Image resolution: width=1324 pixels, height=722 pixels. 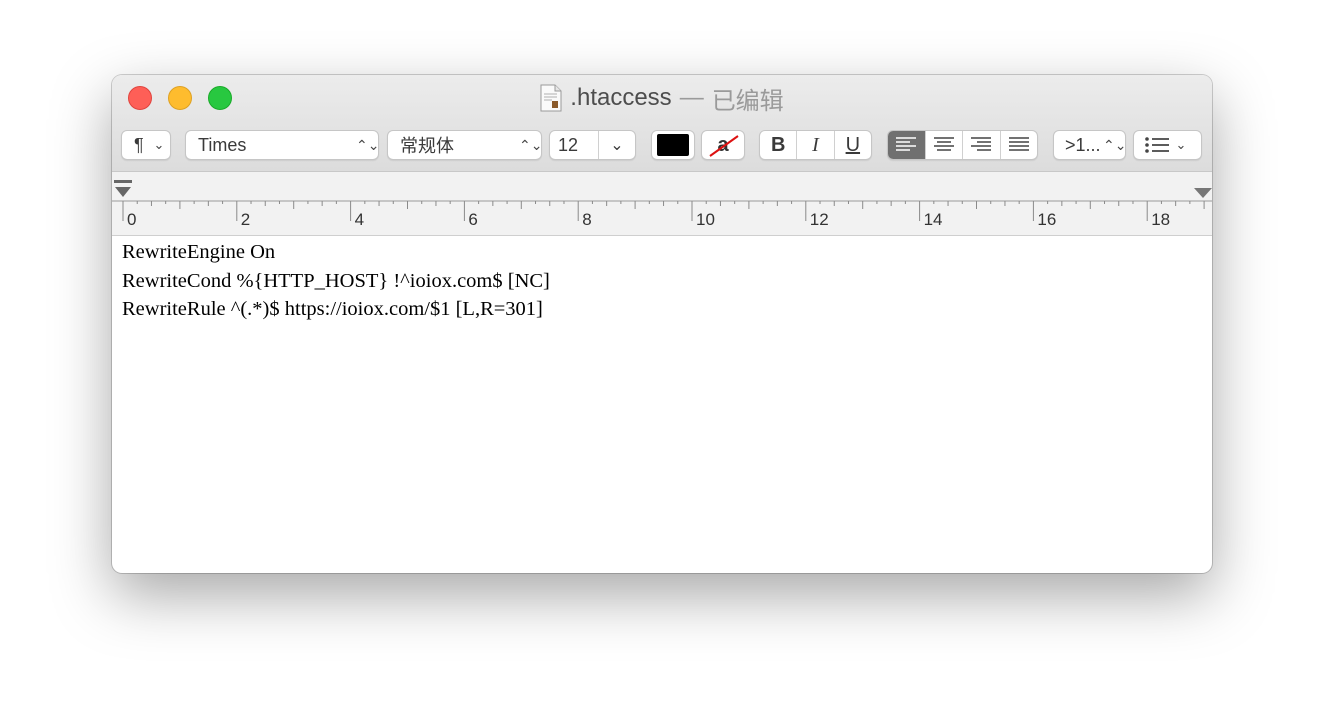 I want to click on align-right-button, so click(x=982, y=145).